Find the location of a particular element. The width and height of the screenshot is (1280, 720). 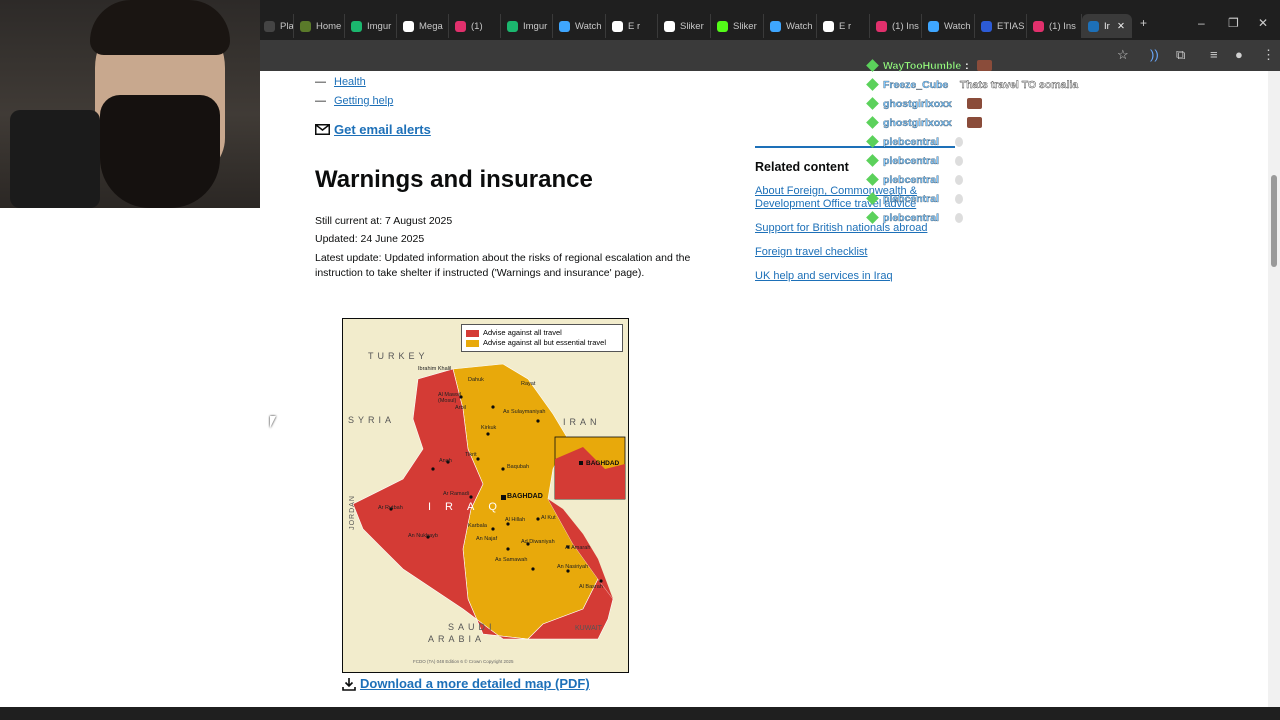

city-label: As Sulaymaniyah is located at coordinates (524, 412).